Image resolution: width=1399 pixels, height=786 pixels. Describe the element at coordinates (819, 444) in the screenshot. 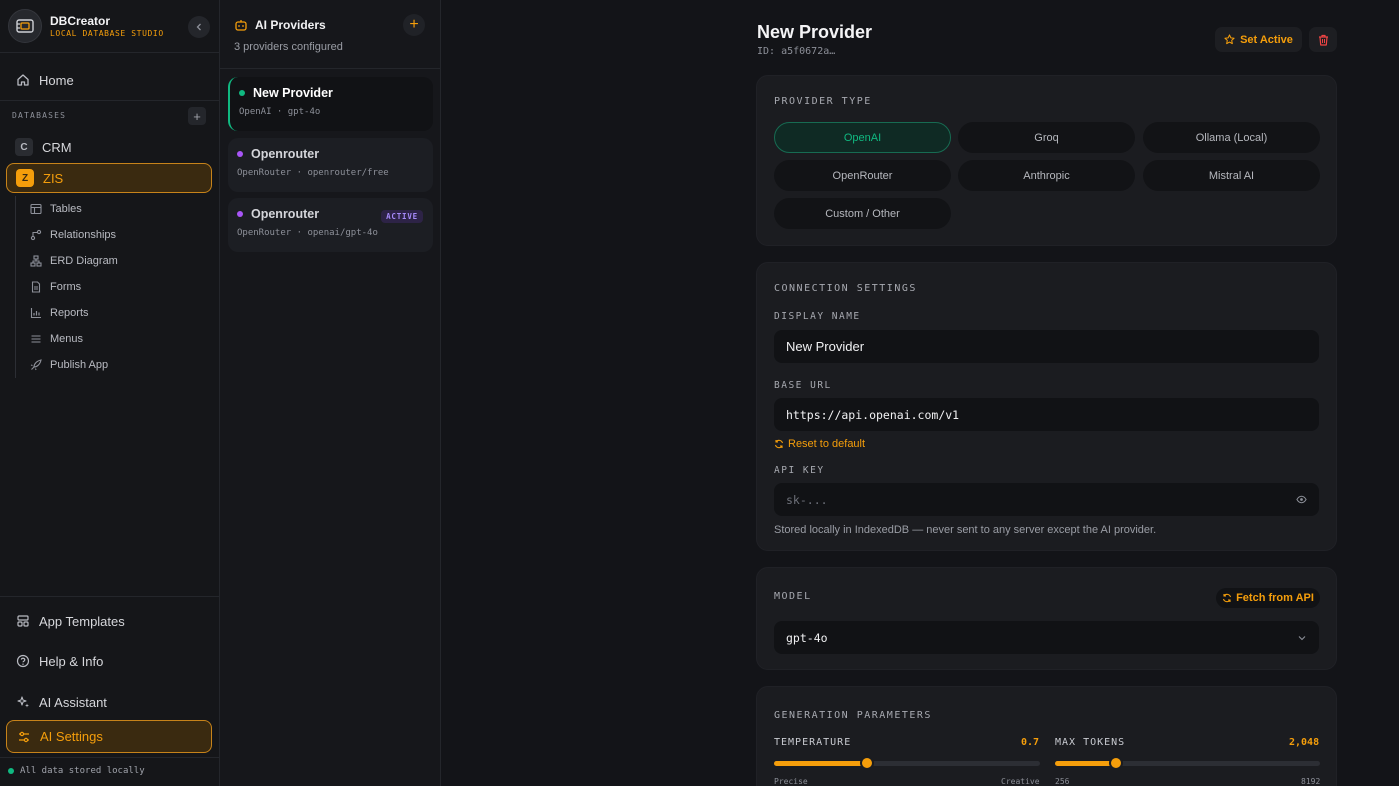

I see `reset-to-default-link: Reset to default` at that location.